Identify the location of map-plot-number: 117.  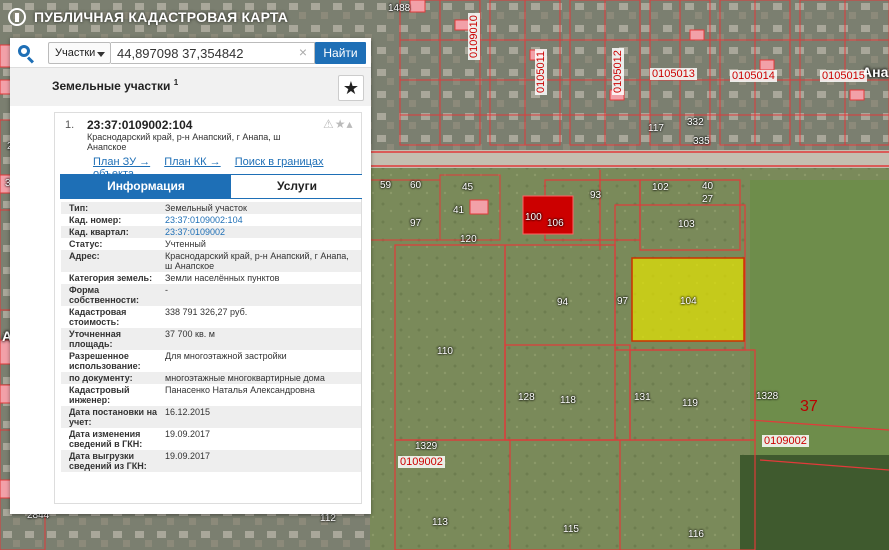
(656, 128).